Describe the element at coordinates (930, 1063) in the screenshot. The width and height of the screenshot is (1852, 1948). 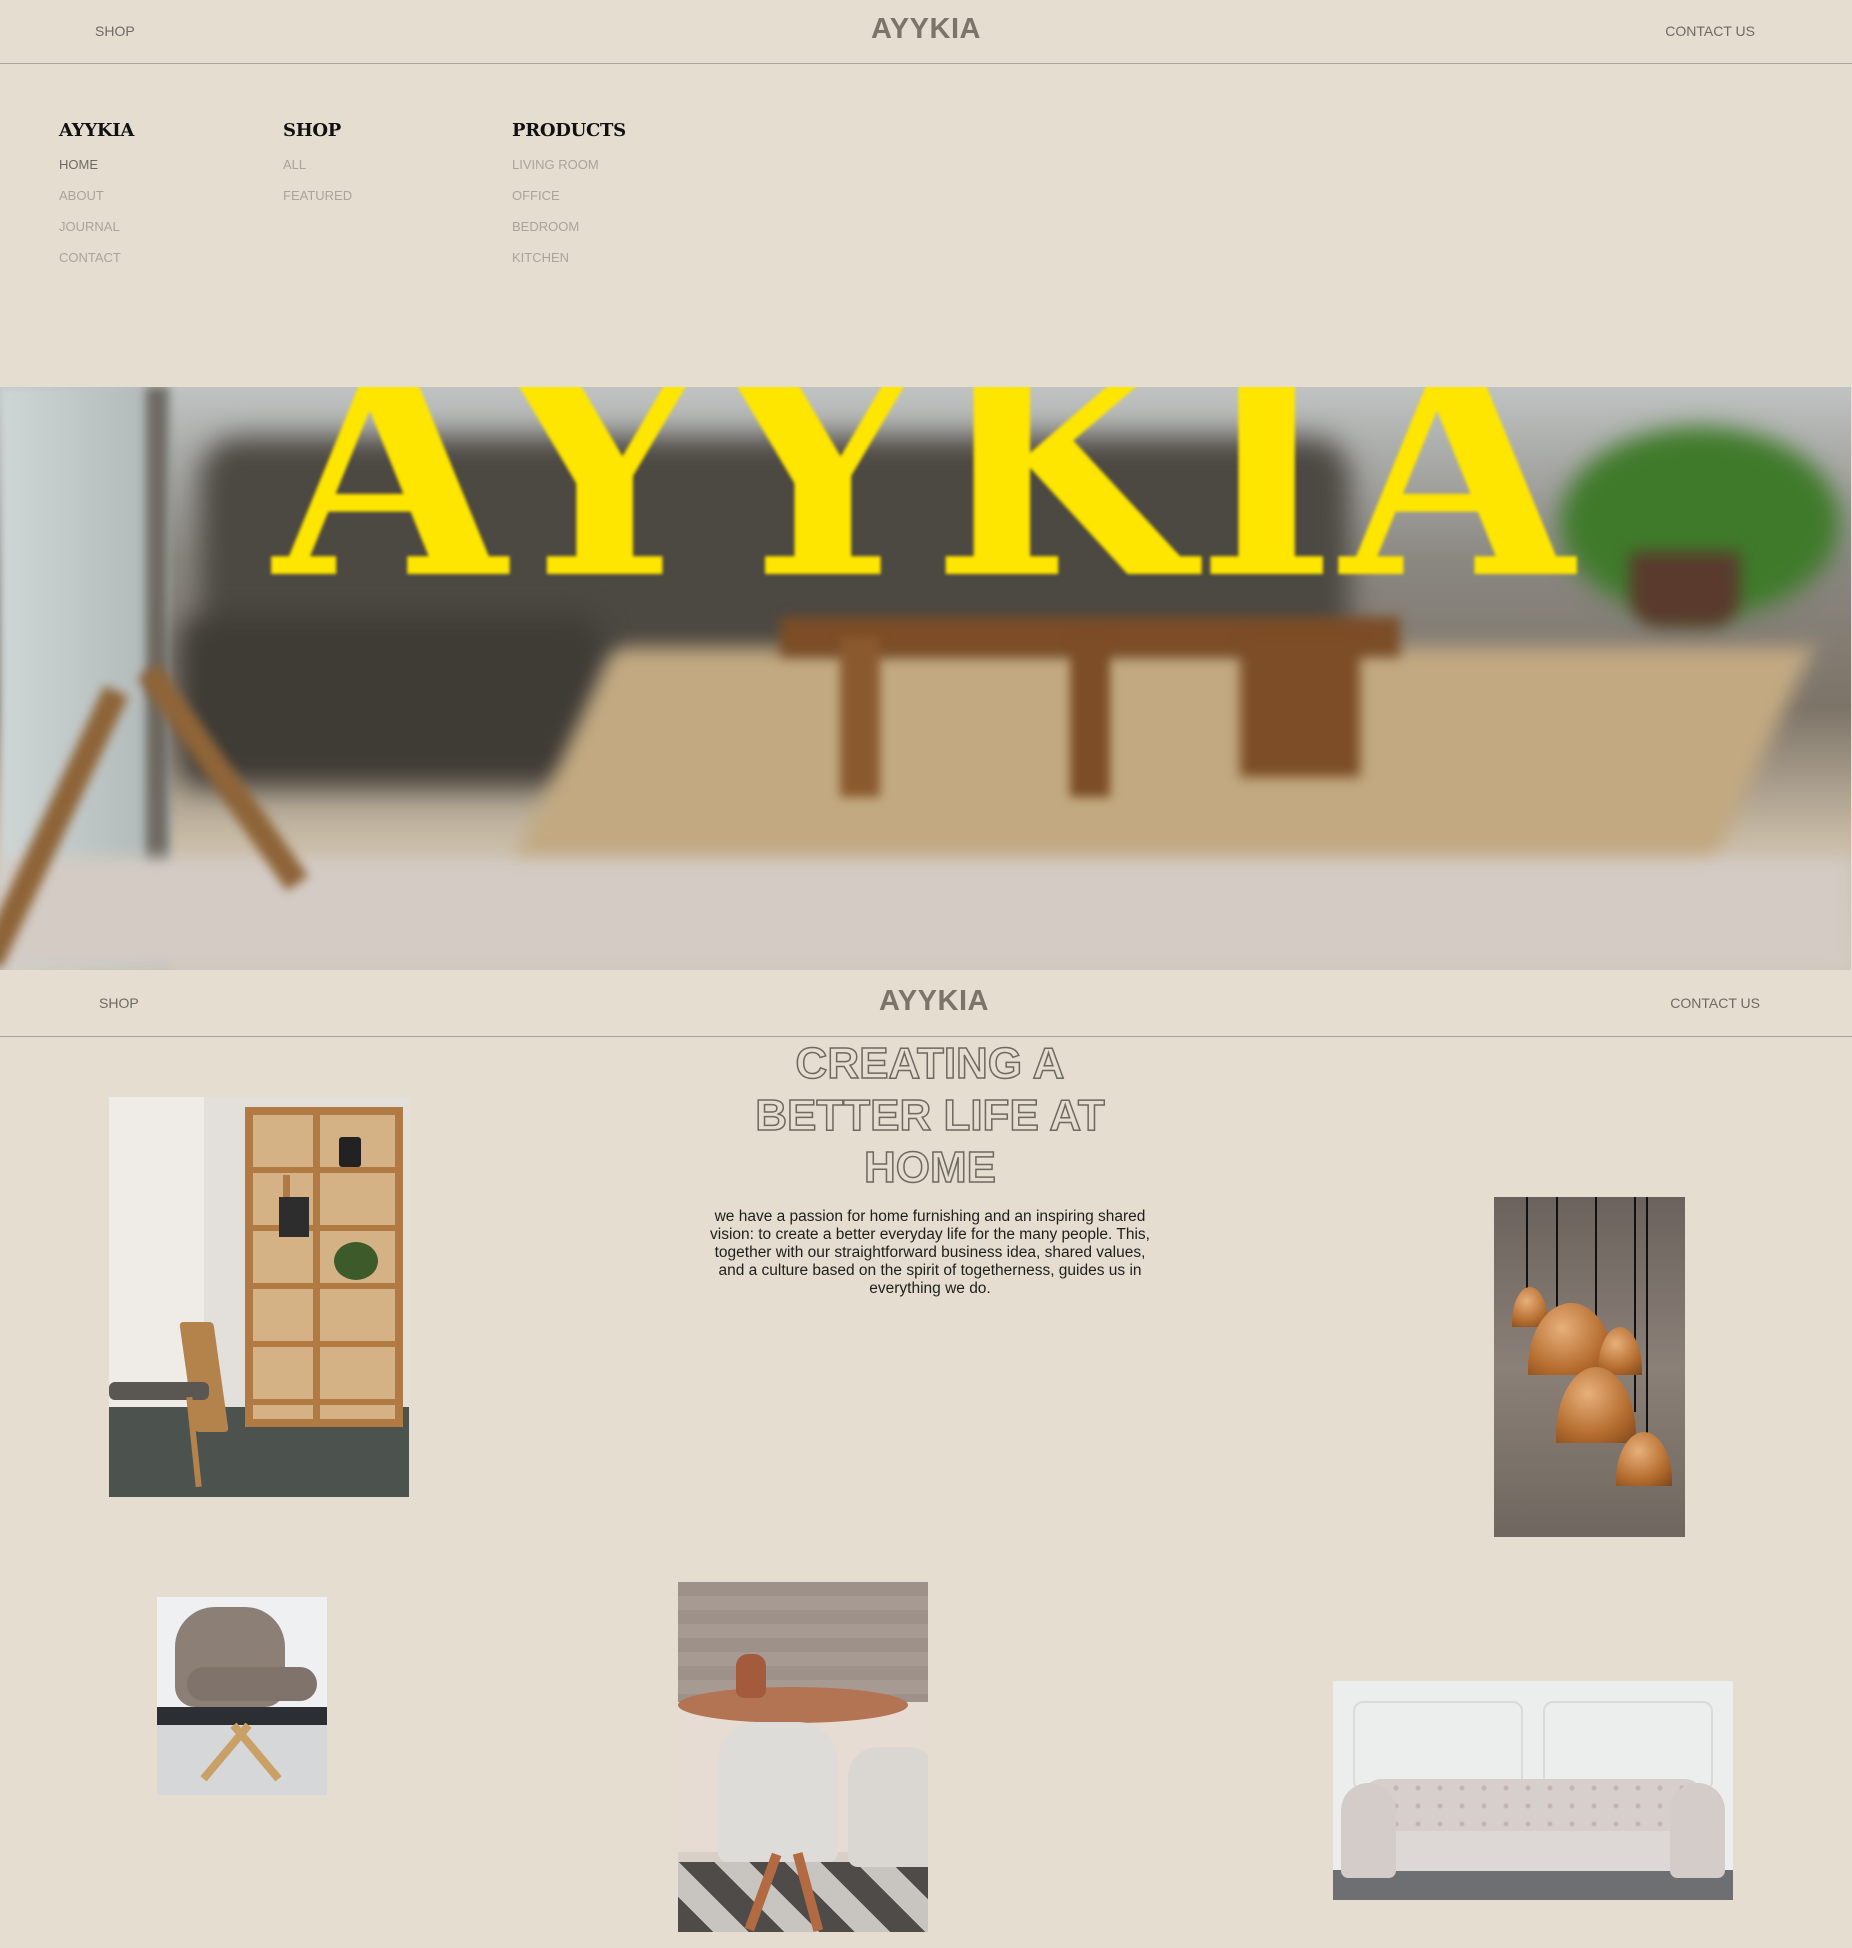
I see `headline-line: CREATING A` at that location.